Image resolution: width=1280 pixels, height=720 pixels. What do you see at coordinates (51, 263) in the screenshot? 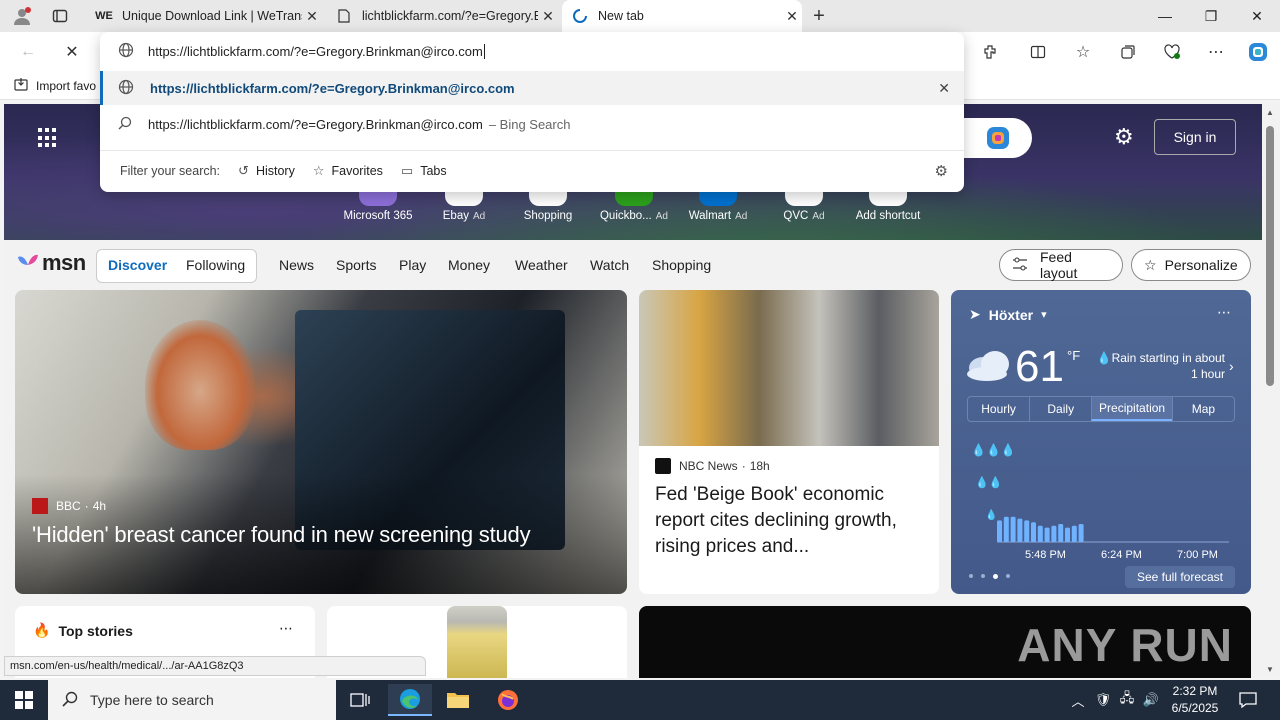
I see `msn-logo: msn` at bounding box center [51, 263].